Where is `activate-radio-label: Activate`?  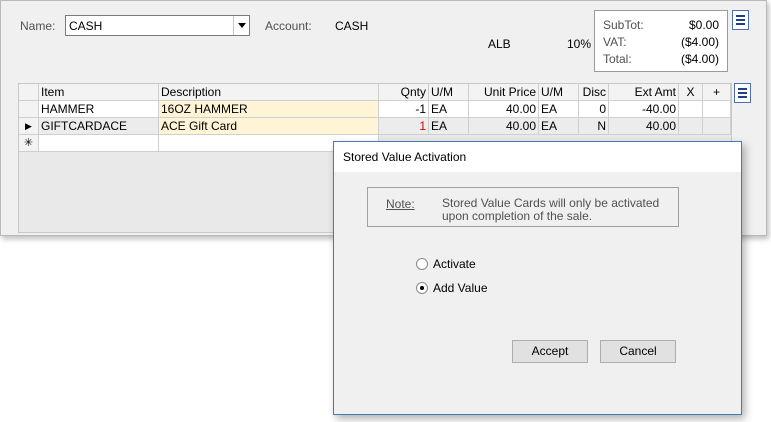
activate-radio-label: Activate is located at coordinates (454, 264).